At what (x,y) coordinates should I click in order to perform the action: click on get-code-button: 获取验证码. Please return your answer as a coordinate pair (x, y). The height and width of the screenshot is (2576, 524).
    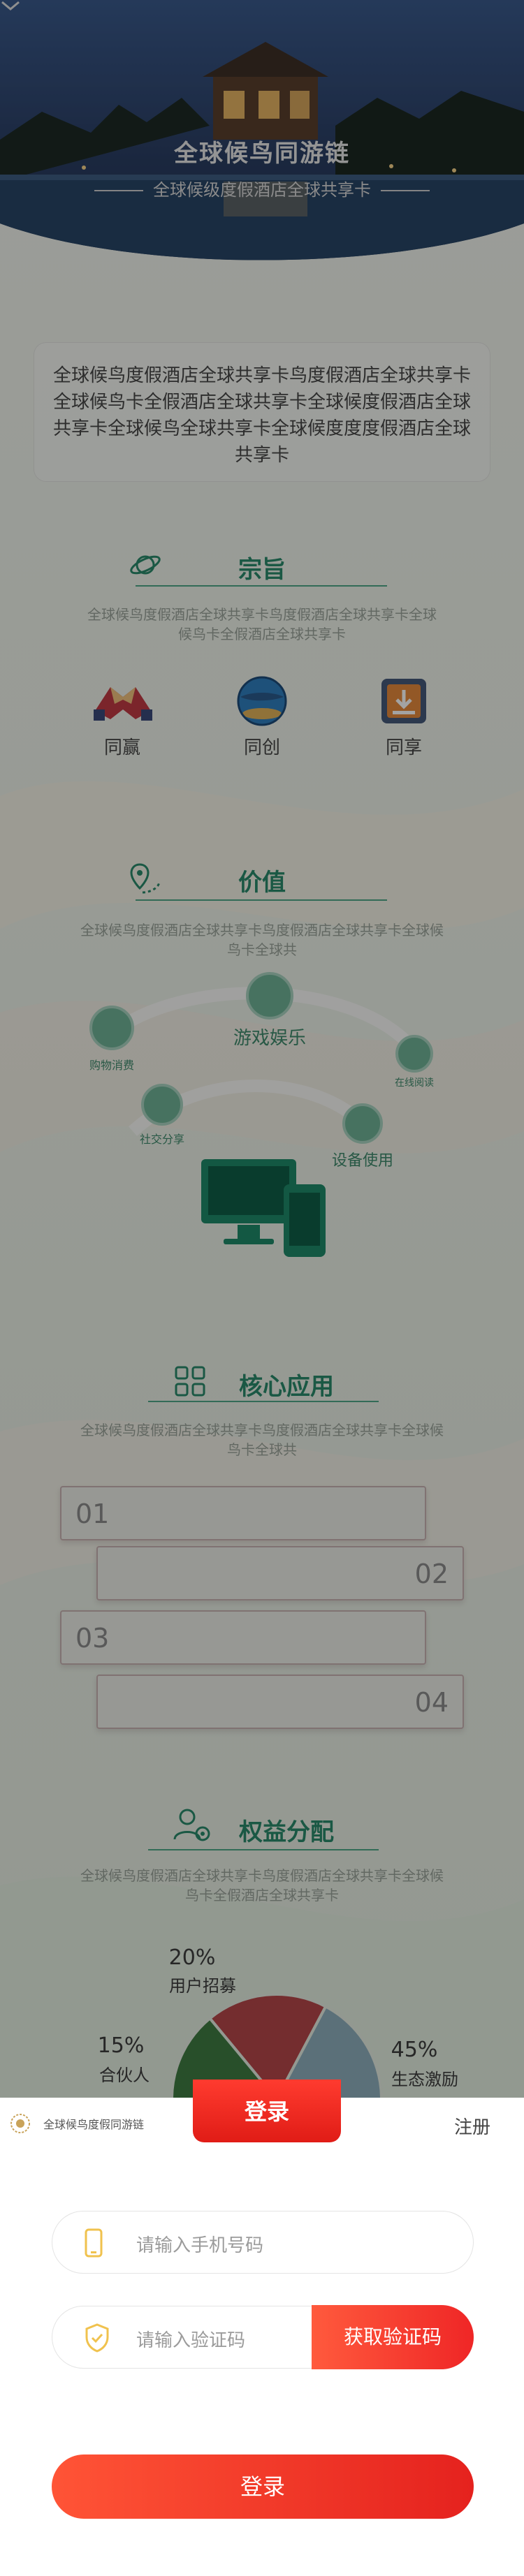
    Looking at the image, I should click on (393, 2337).